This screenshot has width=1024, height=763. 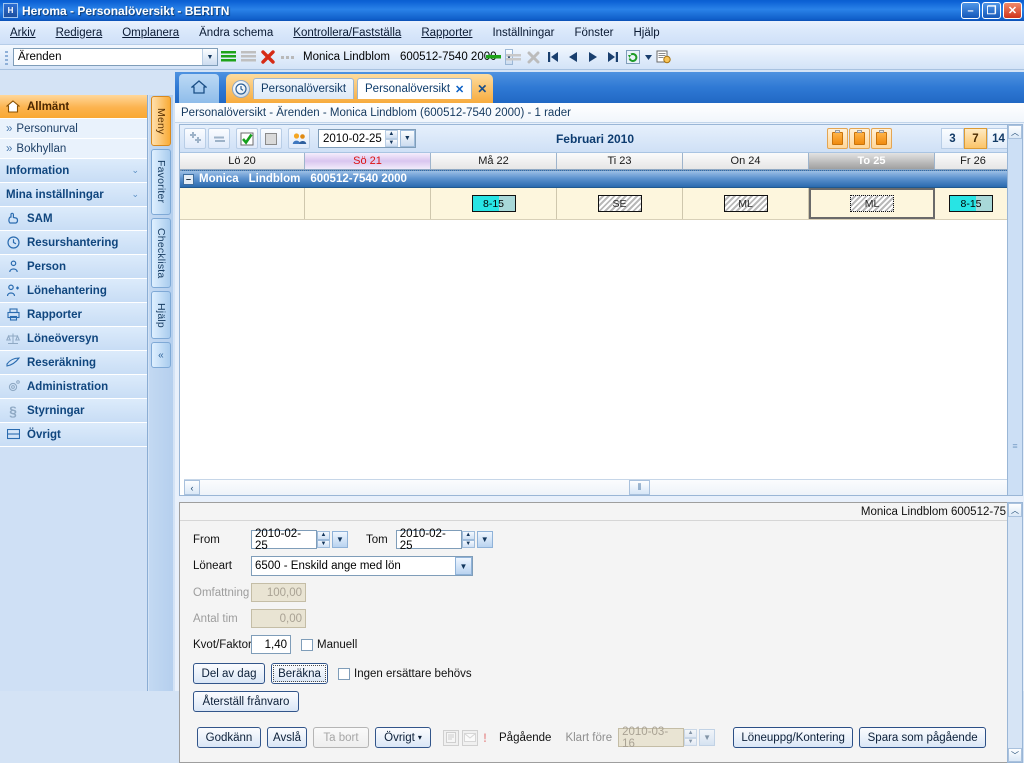 What do you see at coordinates (620, 203) in the screenshot?
I see `shift-cell-ti23: SE` at bounding box center [620, 203].